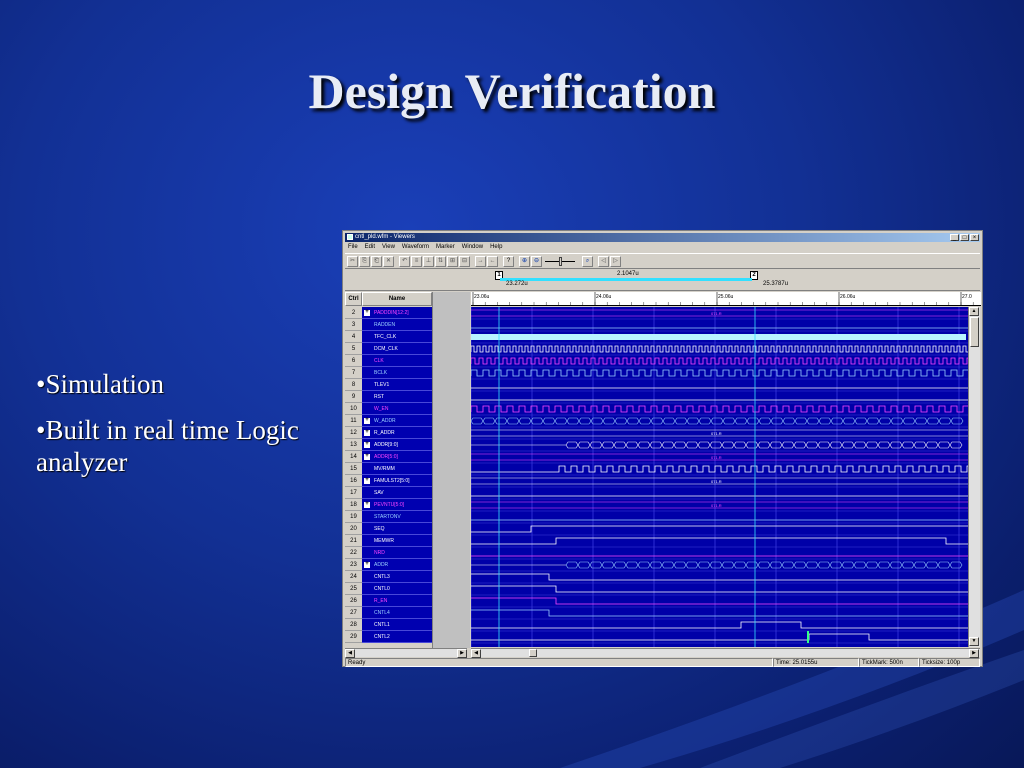  I want to click on zoom-slider-knob, so click(560, 261).